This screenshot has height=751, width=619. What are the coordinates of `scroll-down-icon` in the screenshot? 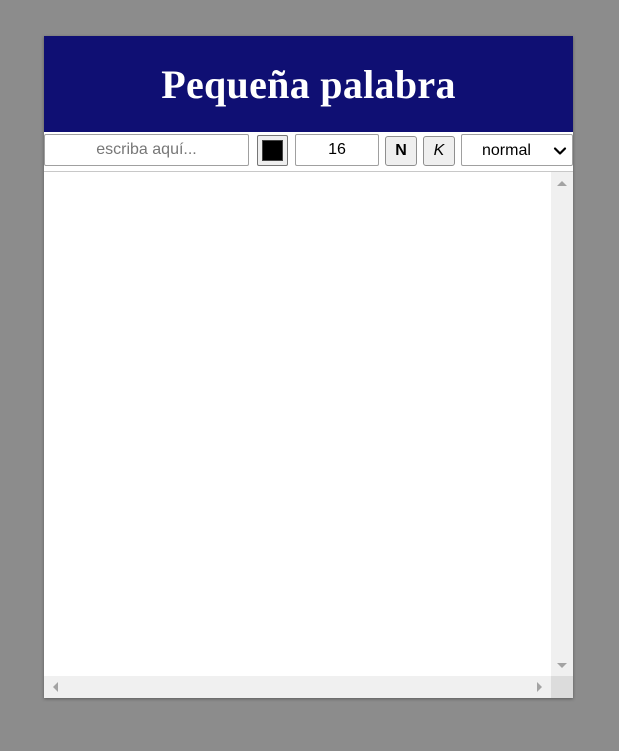 It's located at (562, 665).